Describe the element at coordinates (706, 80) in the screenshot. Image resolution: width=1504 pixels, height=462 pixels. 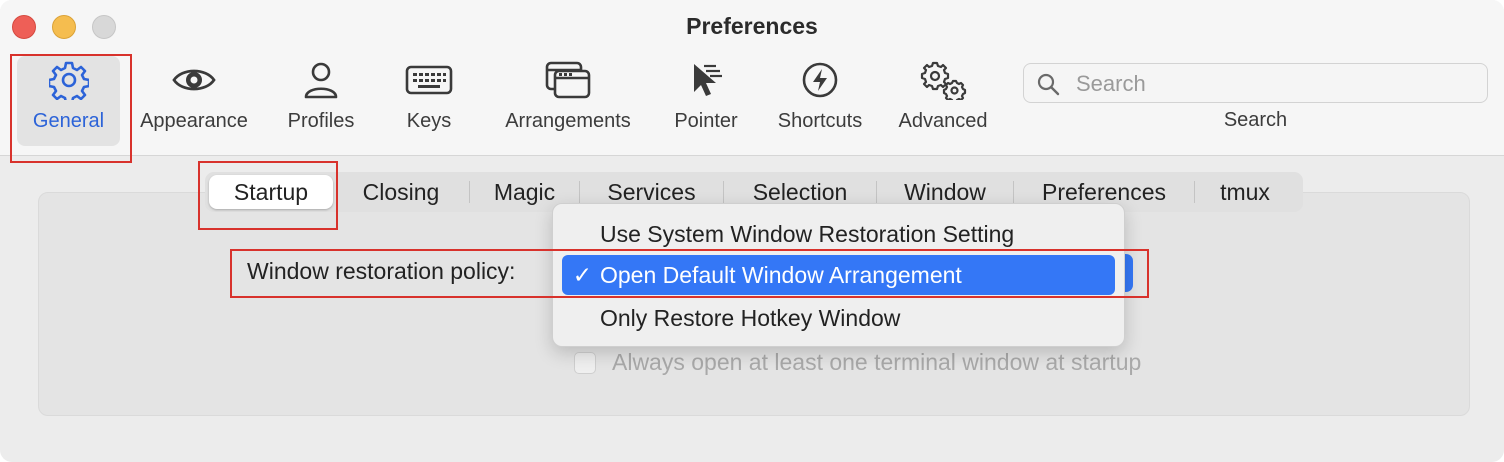
I see `pointer-icon` at that location.